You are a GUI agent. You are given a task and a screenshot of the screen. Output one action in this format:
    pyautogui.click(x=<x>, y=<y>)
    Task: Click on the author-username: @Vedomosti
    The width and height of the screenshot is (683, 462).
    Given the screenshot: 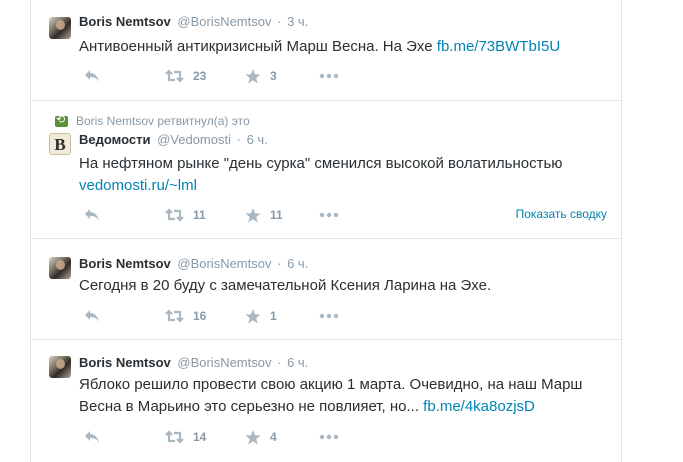 What is the action you would take?
    pyautogui.click(x=194, y=139)
    